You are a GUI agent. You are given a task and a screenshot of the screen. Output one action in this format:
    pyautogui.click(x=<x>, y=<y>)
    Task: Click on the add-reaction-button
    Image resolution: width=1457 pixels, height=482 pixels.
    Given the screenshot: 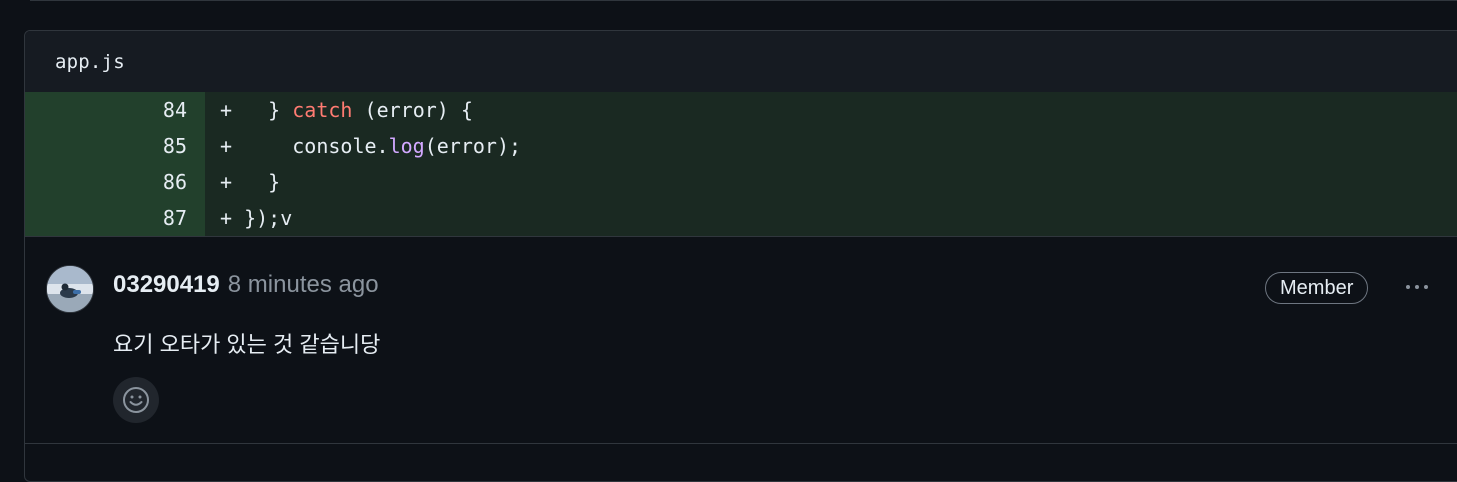 What is the action you would take?
    pyautogui.click(x=136, y=400)
    